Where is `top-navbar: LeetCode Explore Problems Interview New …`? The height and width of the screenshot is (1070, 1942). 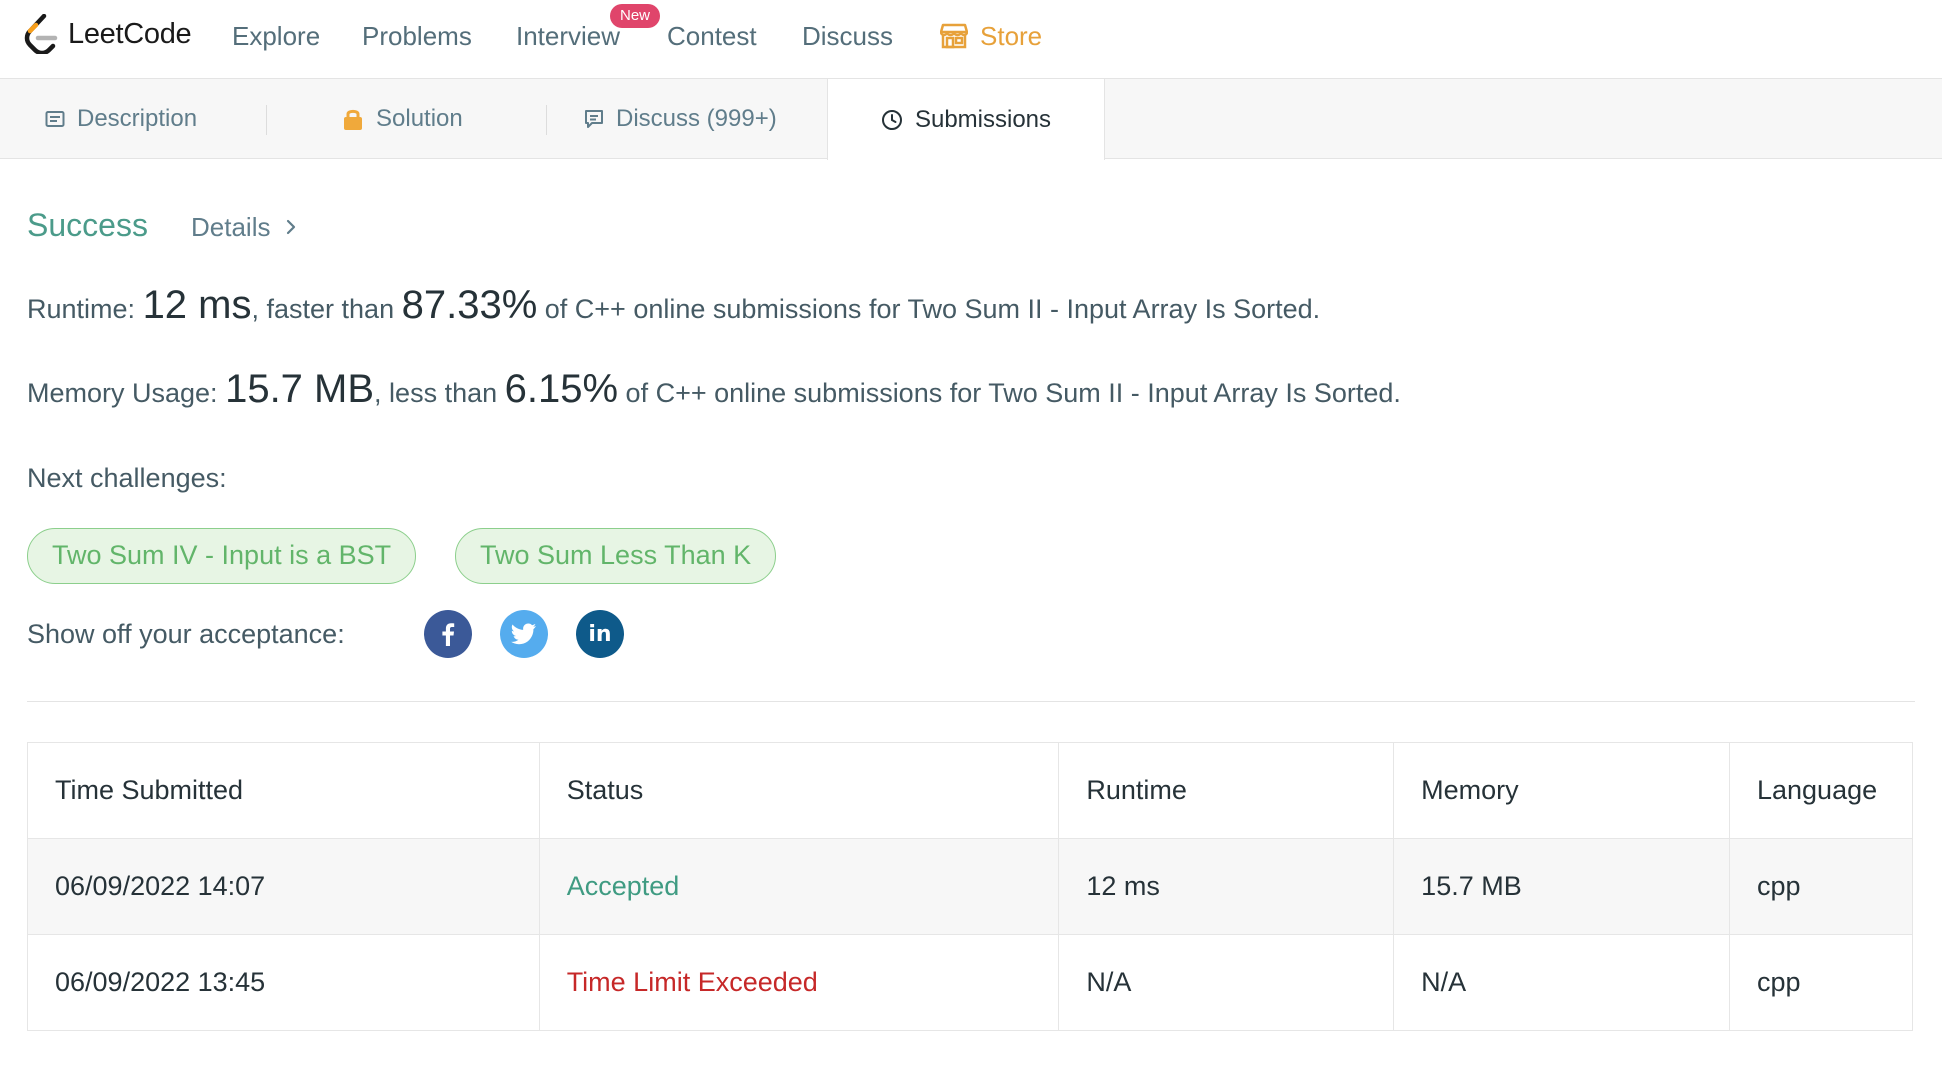
top-navbar: LeetCode Explore Problems Interview New … is located at coordinates (971, 39).